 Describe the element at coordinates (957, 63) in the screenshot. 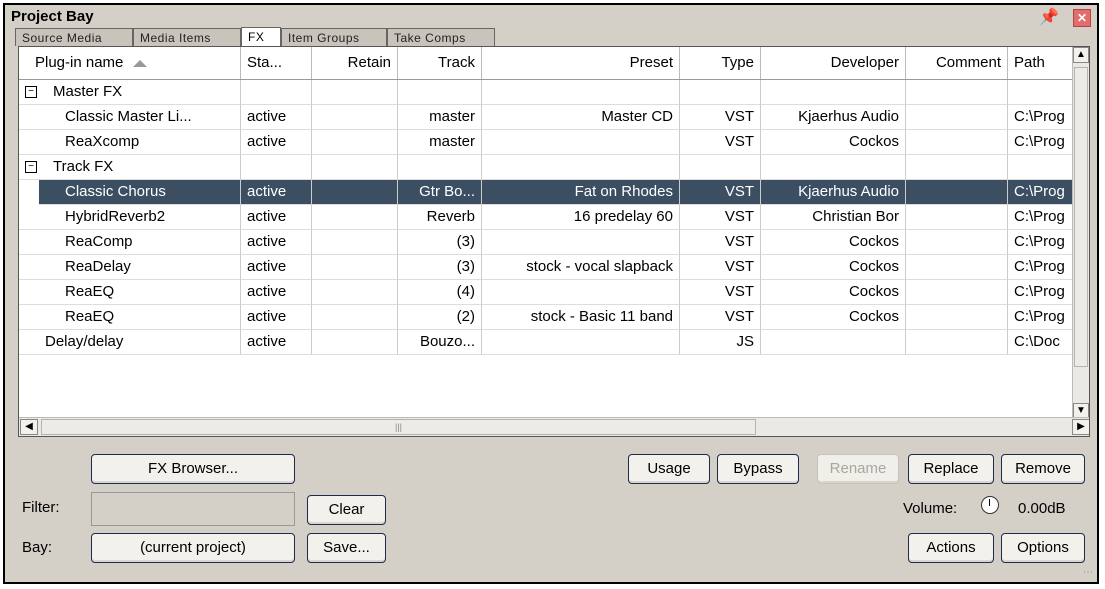

I see `column-header-comment: Comment` at that location.